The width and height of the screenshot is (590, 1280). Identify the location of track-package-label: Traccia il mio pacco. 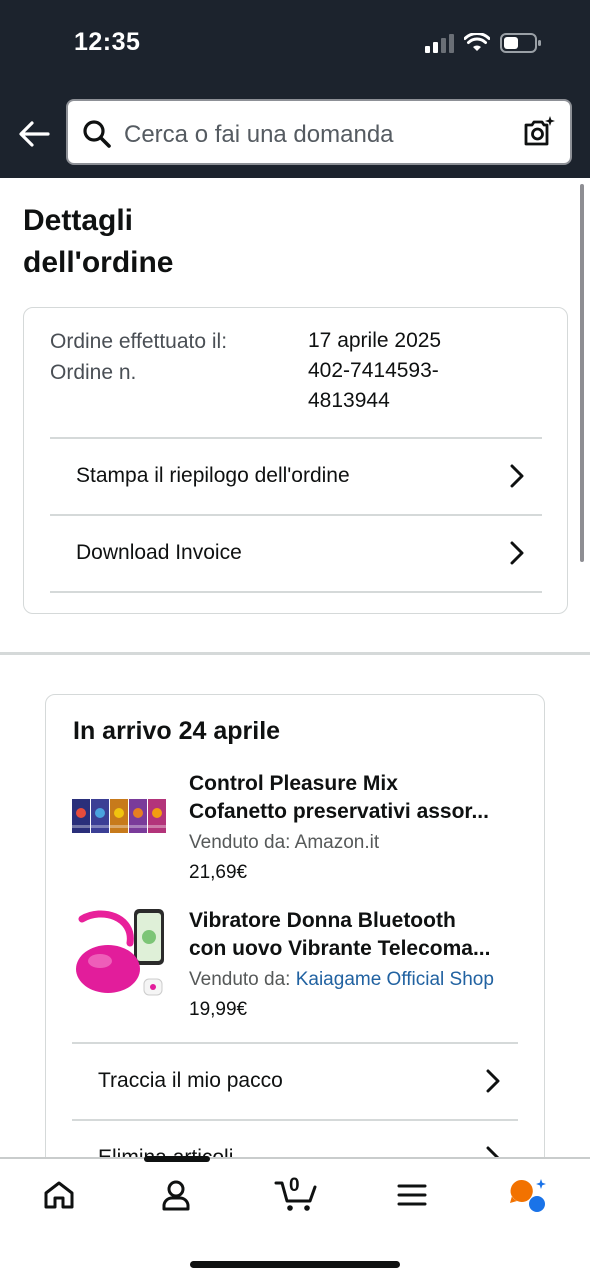
(190, 1080).